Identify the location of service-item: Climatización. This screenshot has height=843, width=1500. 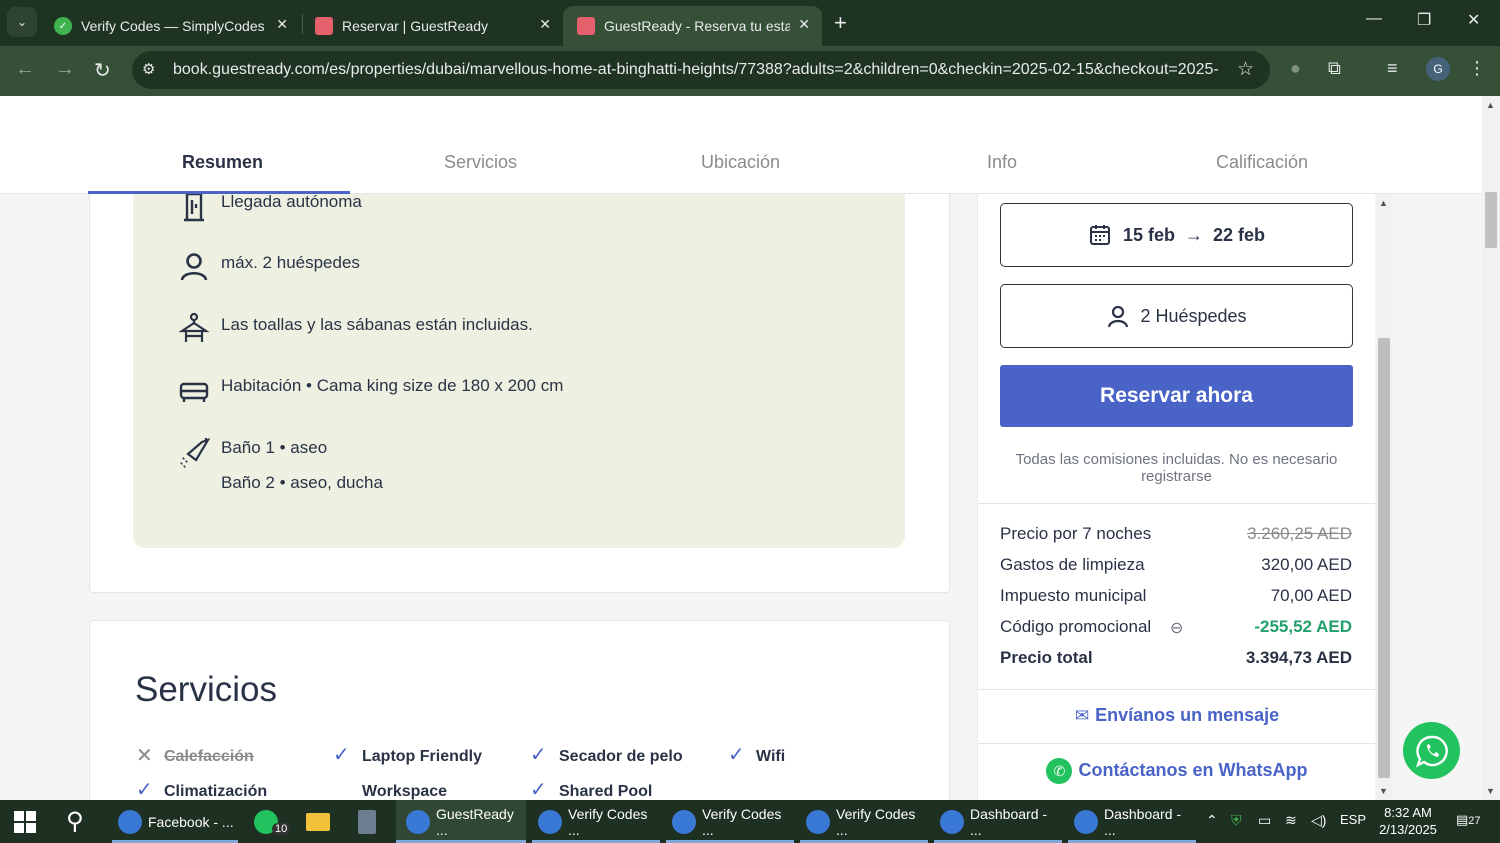
(216, 791).